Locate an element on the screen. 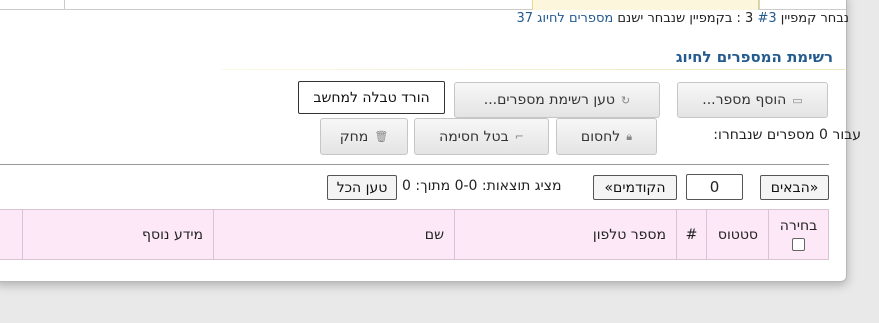 The width and height of the screenshot is (879, 323). next-page-button: «הבאים is located at coordinates (794, 187).